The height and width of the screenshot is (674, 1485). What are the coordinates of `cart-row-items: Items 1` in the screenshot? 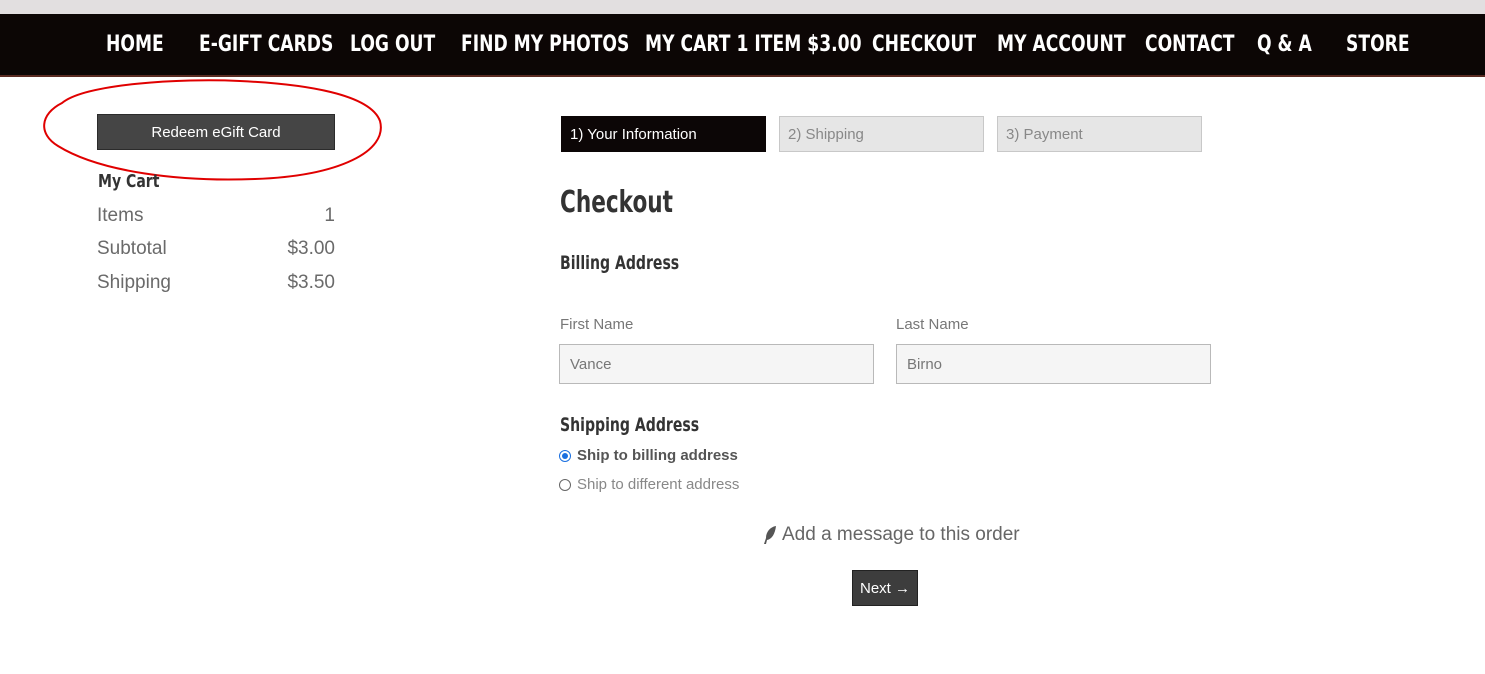 It's located at (216, 218).